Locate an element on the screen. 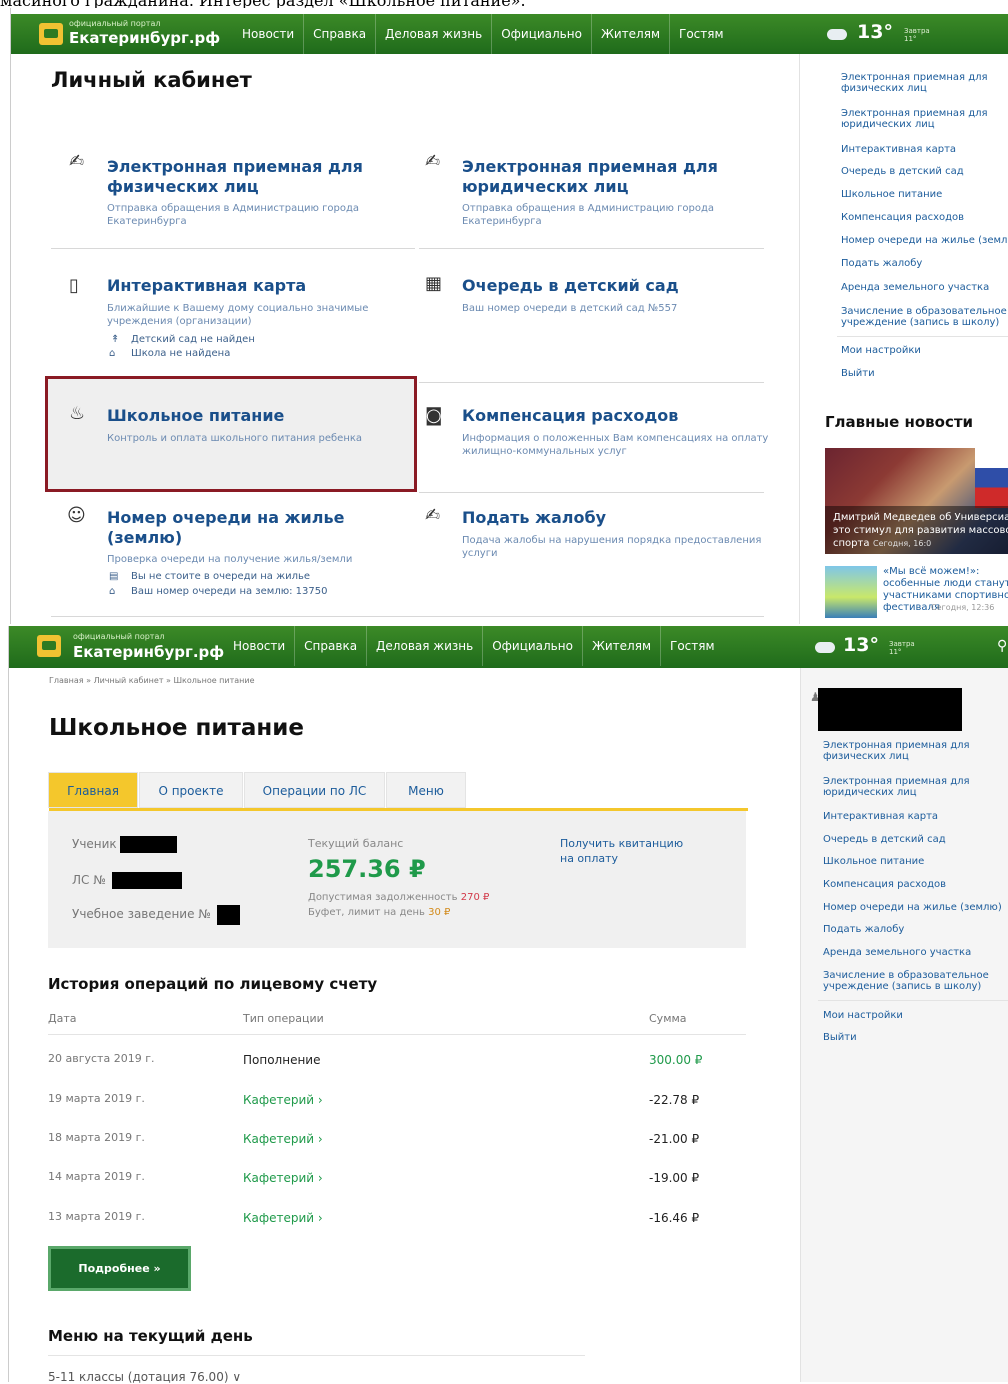  map-icon: ▯ is located at coordinates (74, 285).